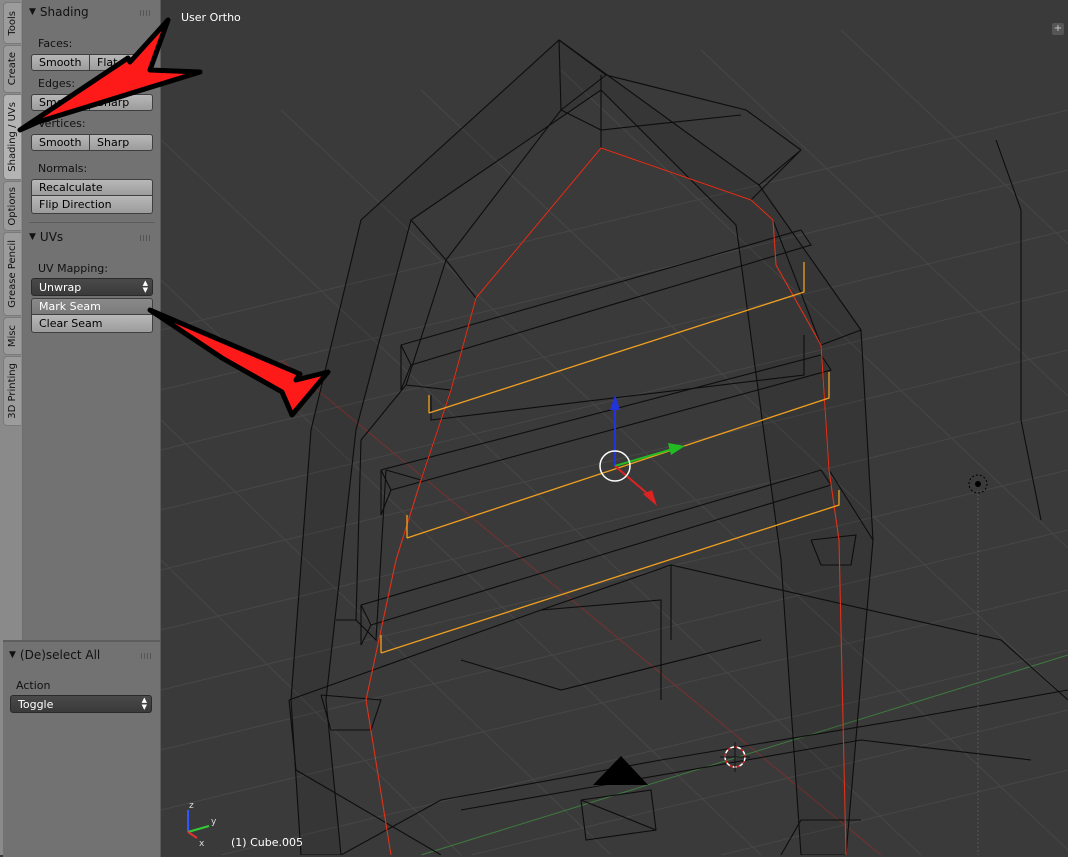 Image resolution: width=1068 pixels, height=857 pixels. Describe the element at coordinates (60, 655) in the screenshot. I see `panel-title: (De)select All` at that location.